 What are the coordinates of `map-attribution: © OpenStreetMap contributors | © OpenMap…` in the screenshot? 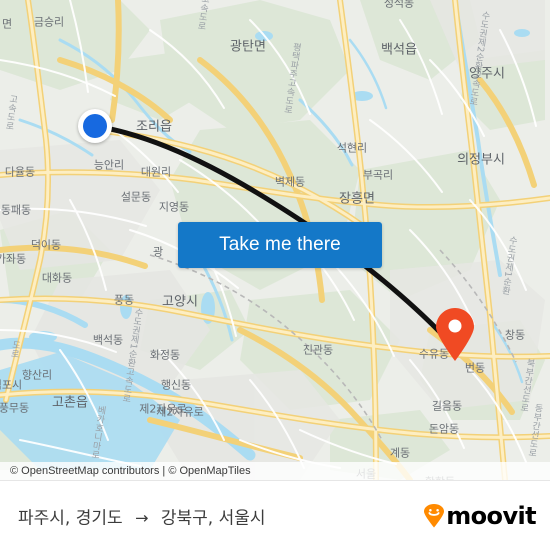 It's located at (275, 471).